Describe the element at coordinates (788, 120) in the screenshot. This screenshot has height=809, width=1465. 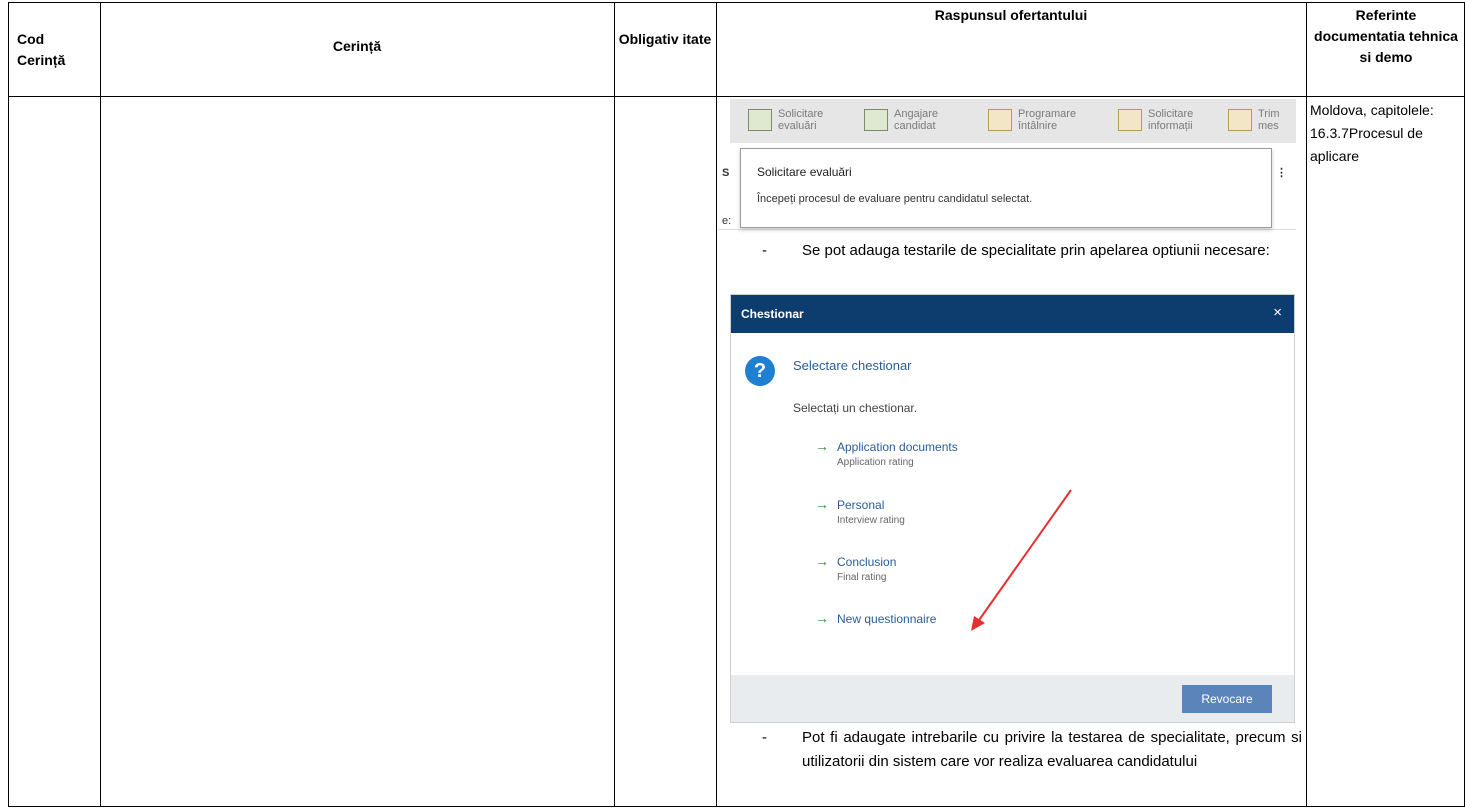
I see `ribbon-item-solicitare-evaluari: Solicitare evaluări` at that location.